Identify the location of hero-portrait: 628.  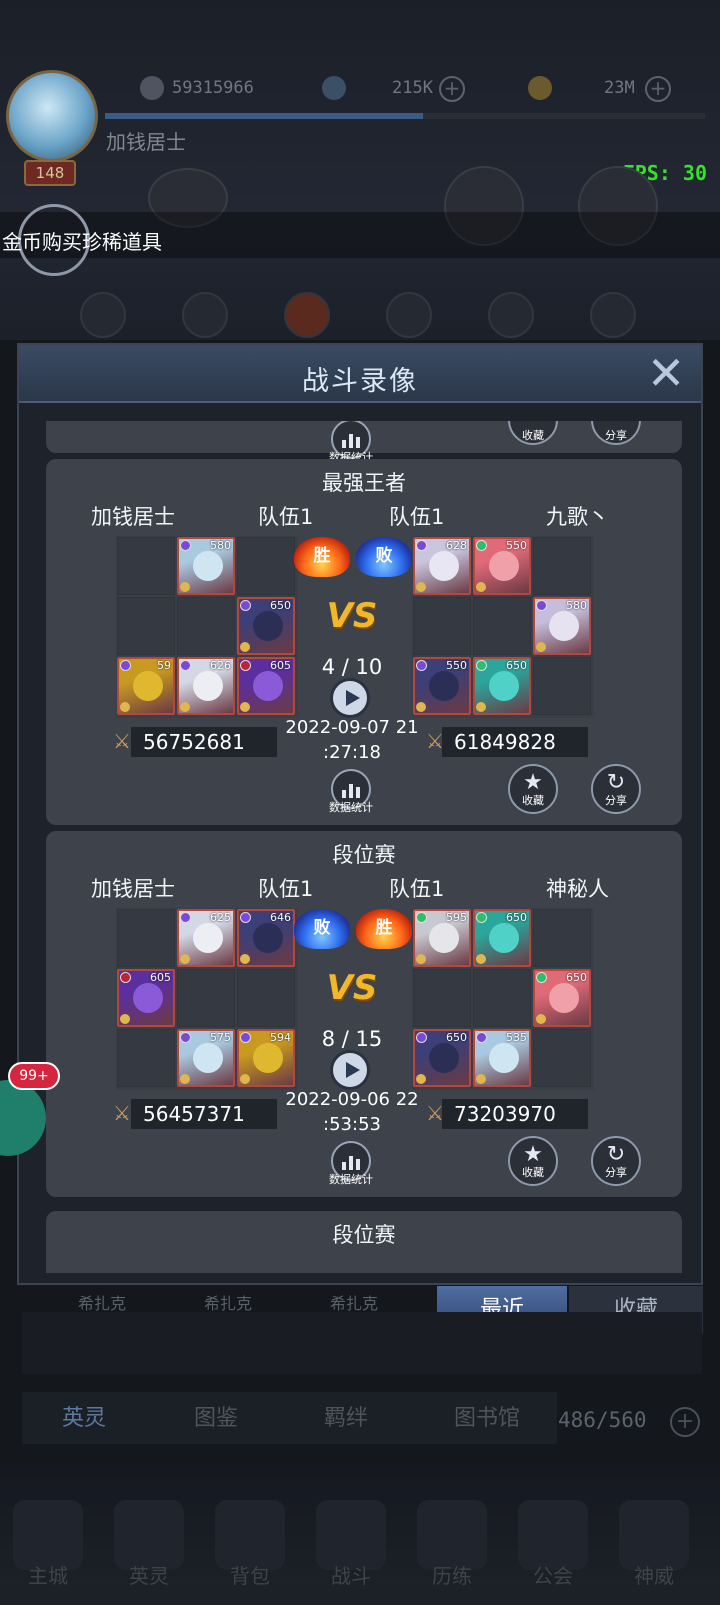
(442, 566).